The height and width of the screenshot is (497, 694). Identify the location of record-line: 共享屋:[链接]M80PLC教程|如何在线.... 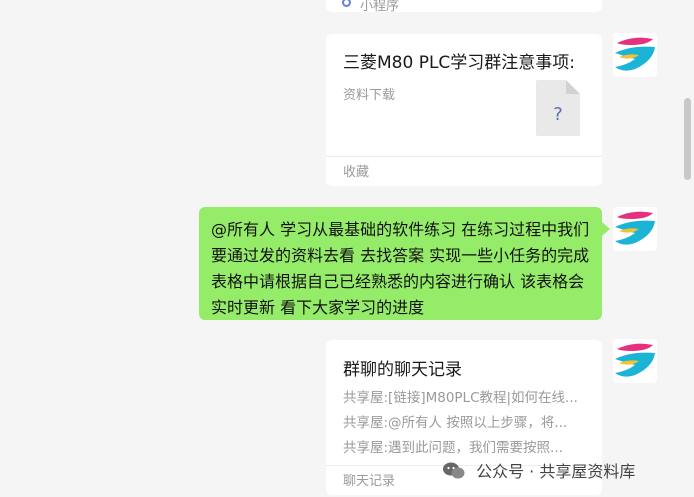
(460, 398).